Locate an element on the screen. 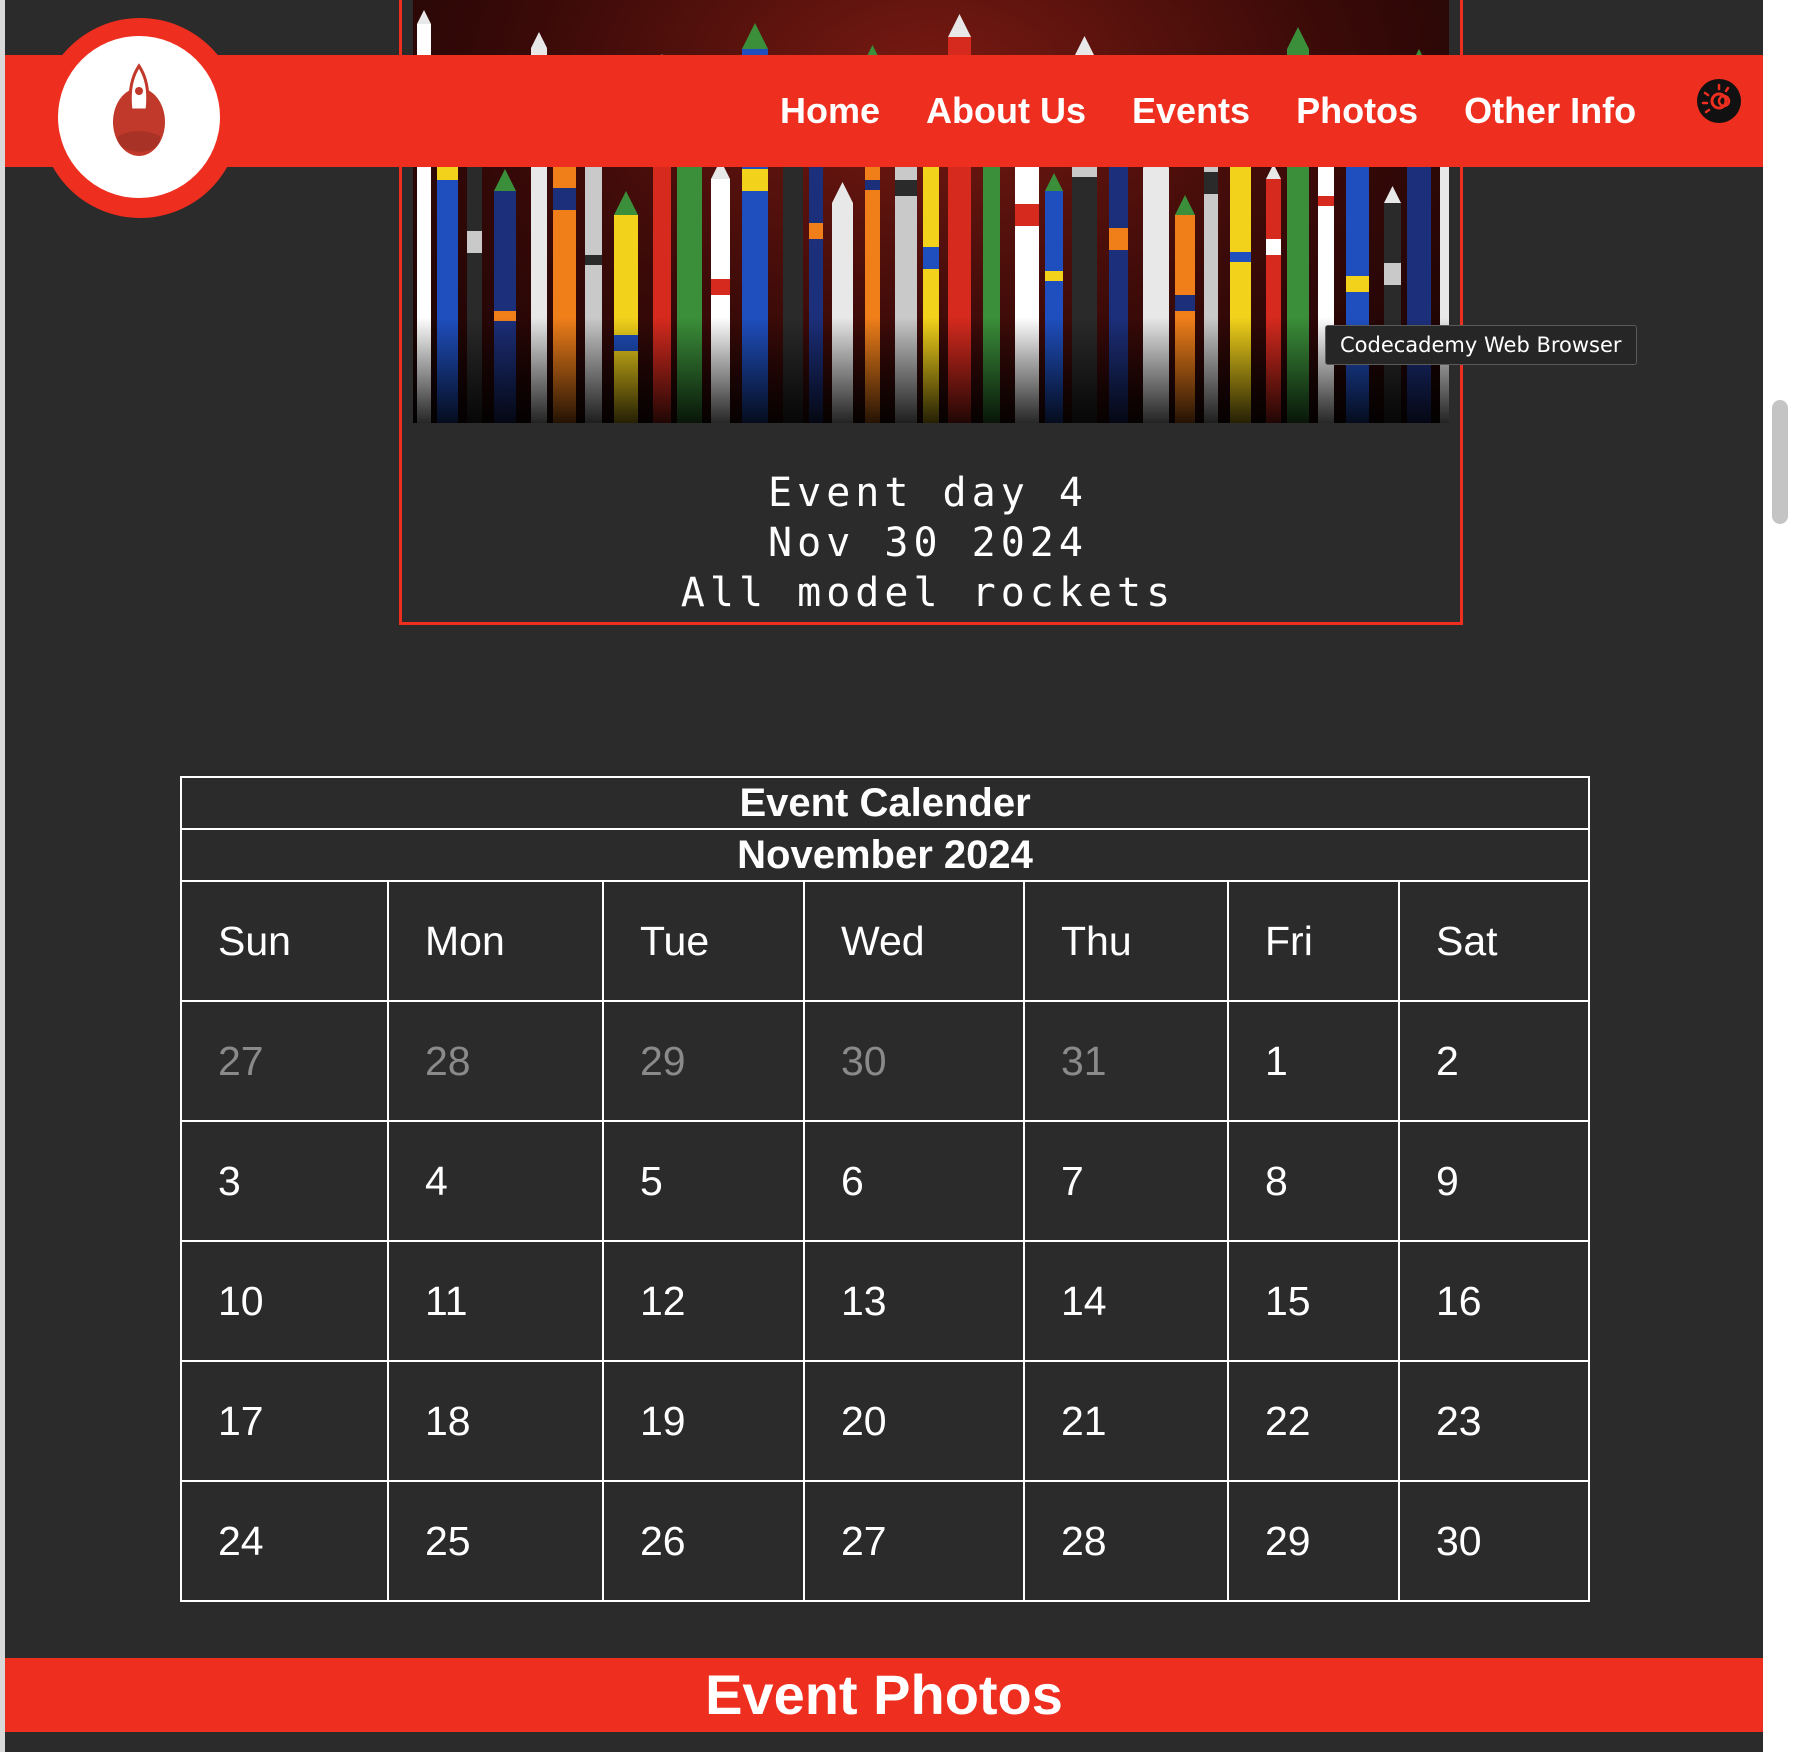  day-cell: 25 is located at coordinates (495, 1541).